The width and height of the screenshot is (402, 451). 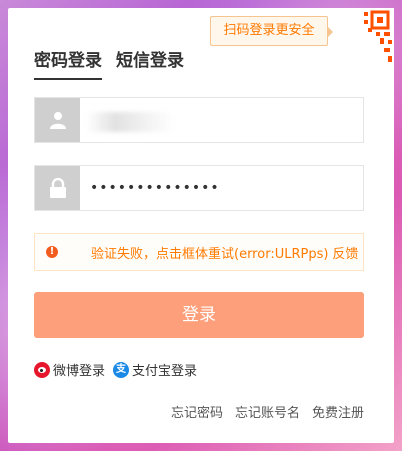 What do you see at coordinates (68, 63) in the screenshot?
I see `tab-password-login: 密码登录` at bounding box center [68, 63].